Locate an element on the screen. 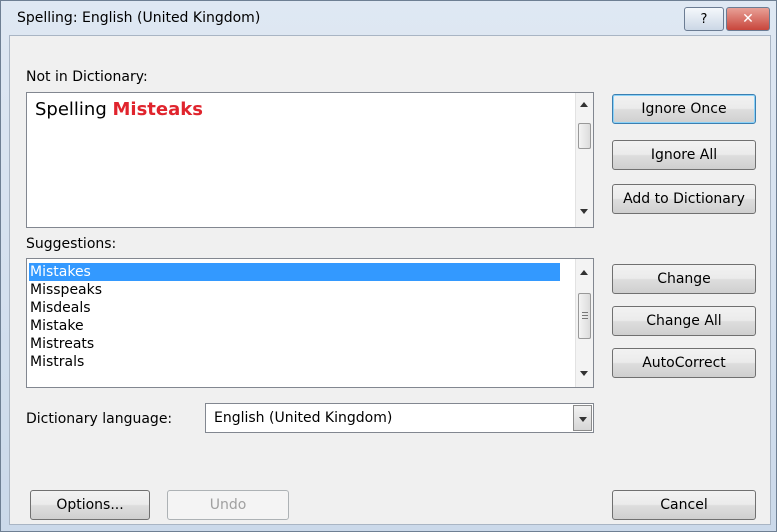 The width and height of the screenshot is (777, 532). add-to-dictionary-button: Add to Dictionary is located at coordinates (684, 199).